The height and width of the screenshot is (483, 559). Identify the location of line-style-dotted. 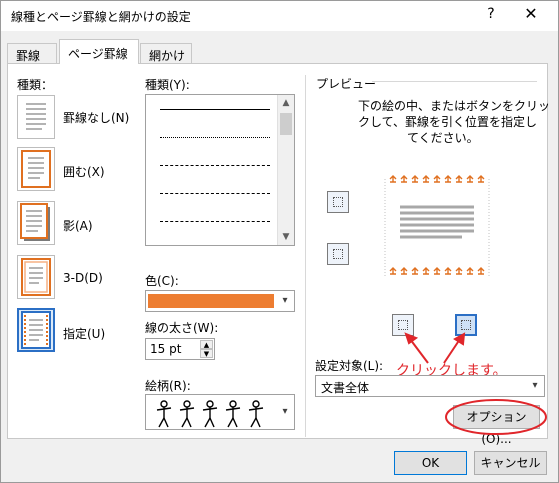
(215, 137).